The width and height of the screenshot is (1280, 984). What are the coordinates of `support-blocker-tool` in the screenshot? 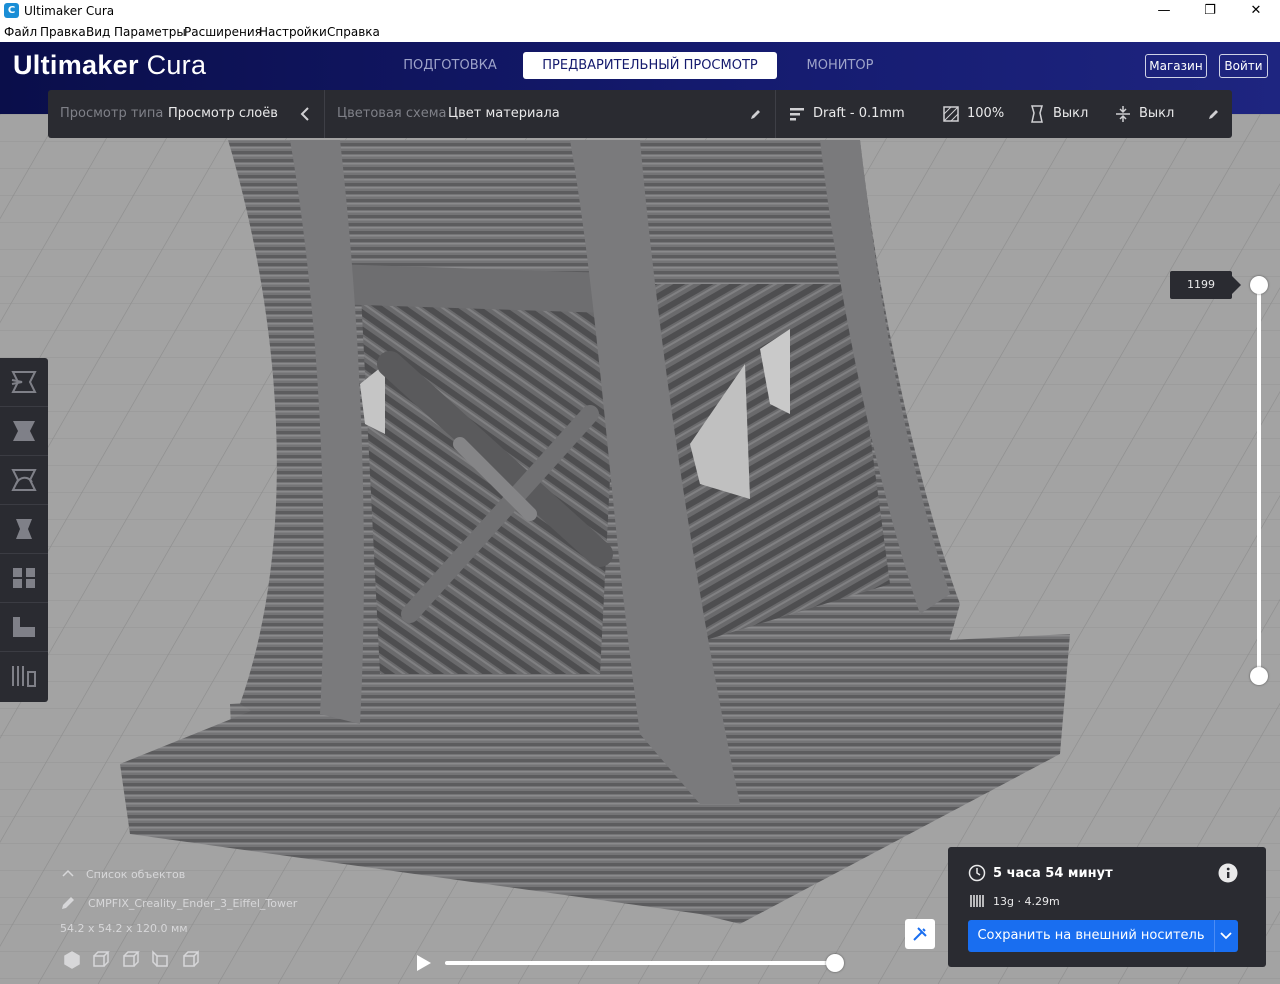 It's located at (24, 627).